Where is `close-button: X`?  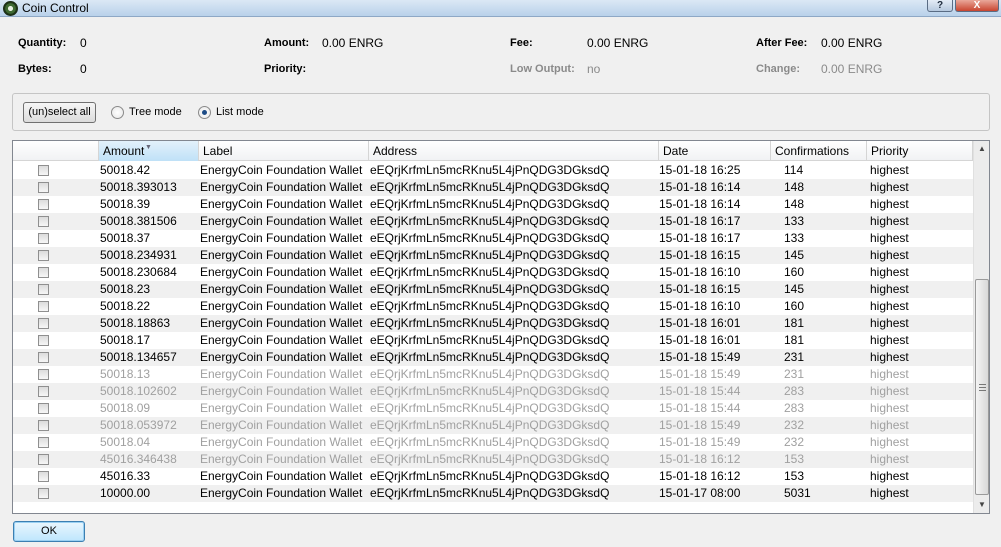
close-button: X is located at coordinates (977, 6).